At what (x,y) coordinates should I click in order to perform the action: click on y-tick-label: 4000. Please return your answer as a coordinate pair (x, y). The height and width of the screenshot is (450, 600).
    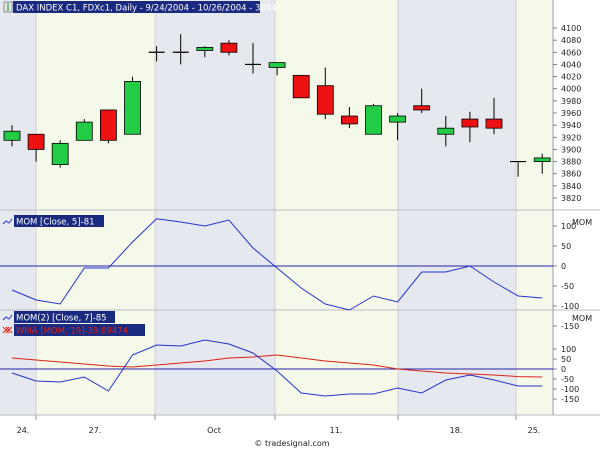
    Looking at the image, I should click on (571, 89).